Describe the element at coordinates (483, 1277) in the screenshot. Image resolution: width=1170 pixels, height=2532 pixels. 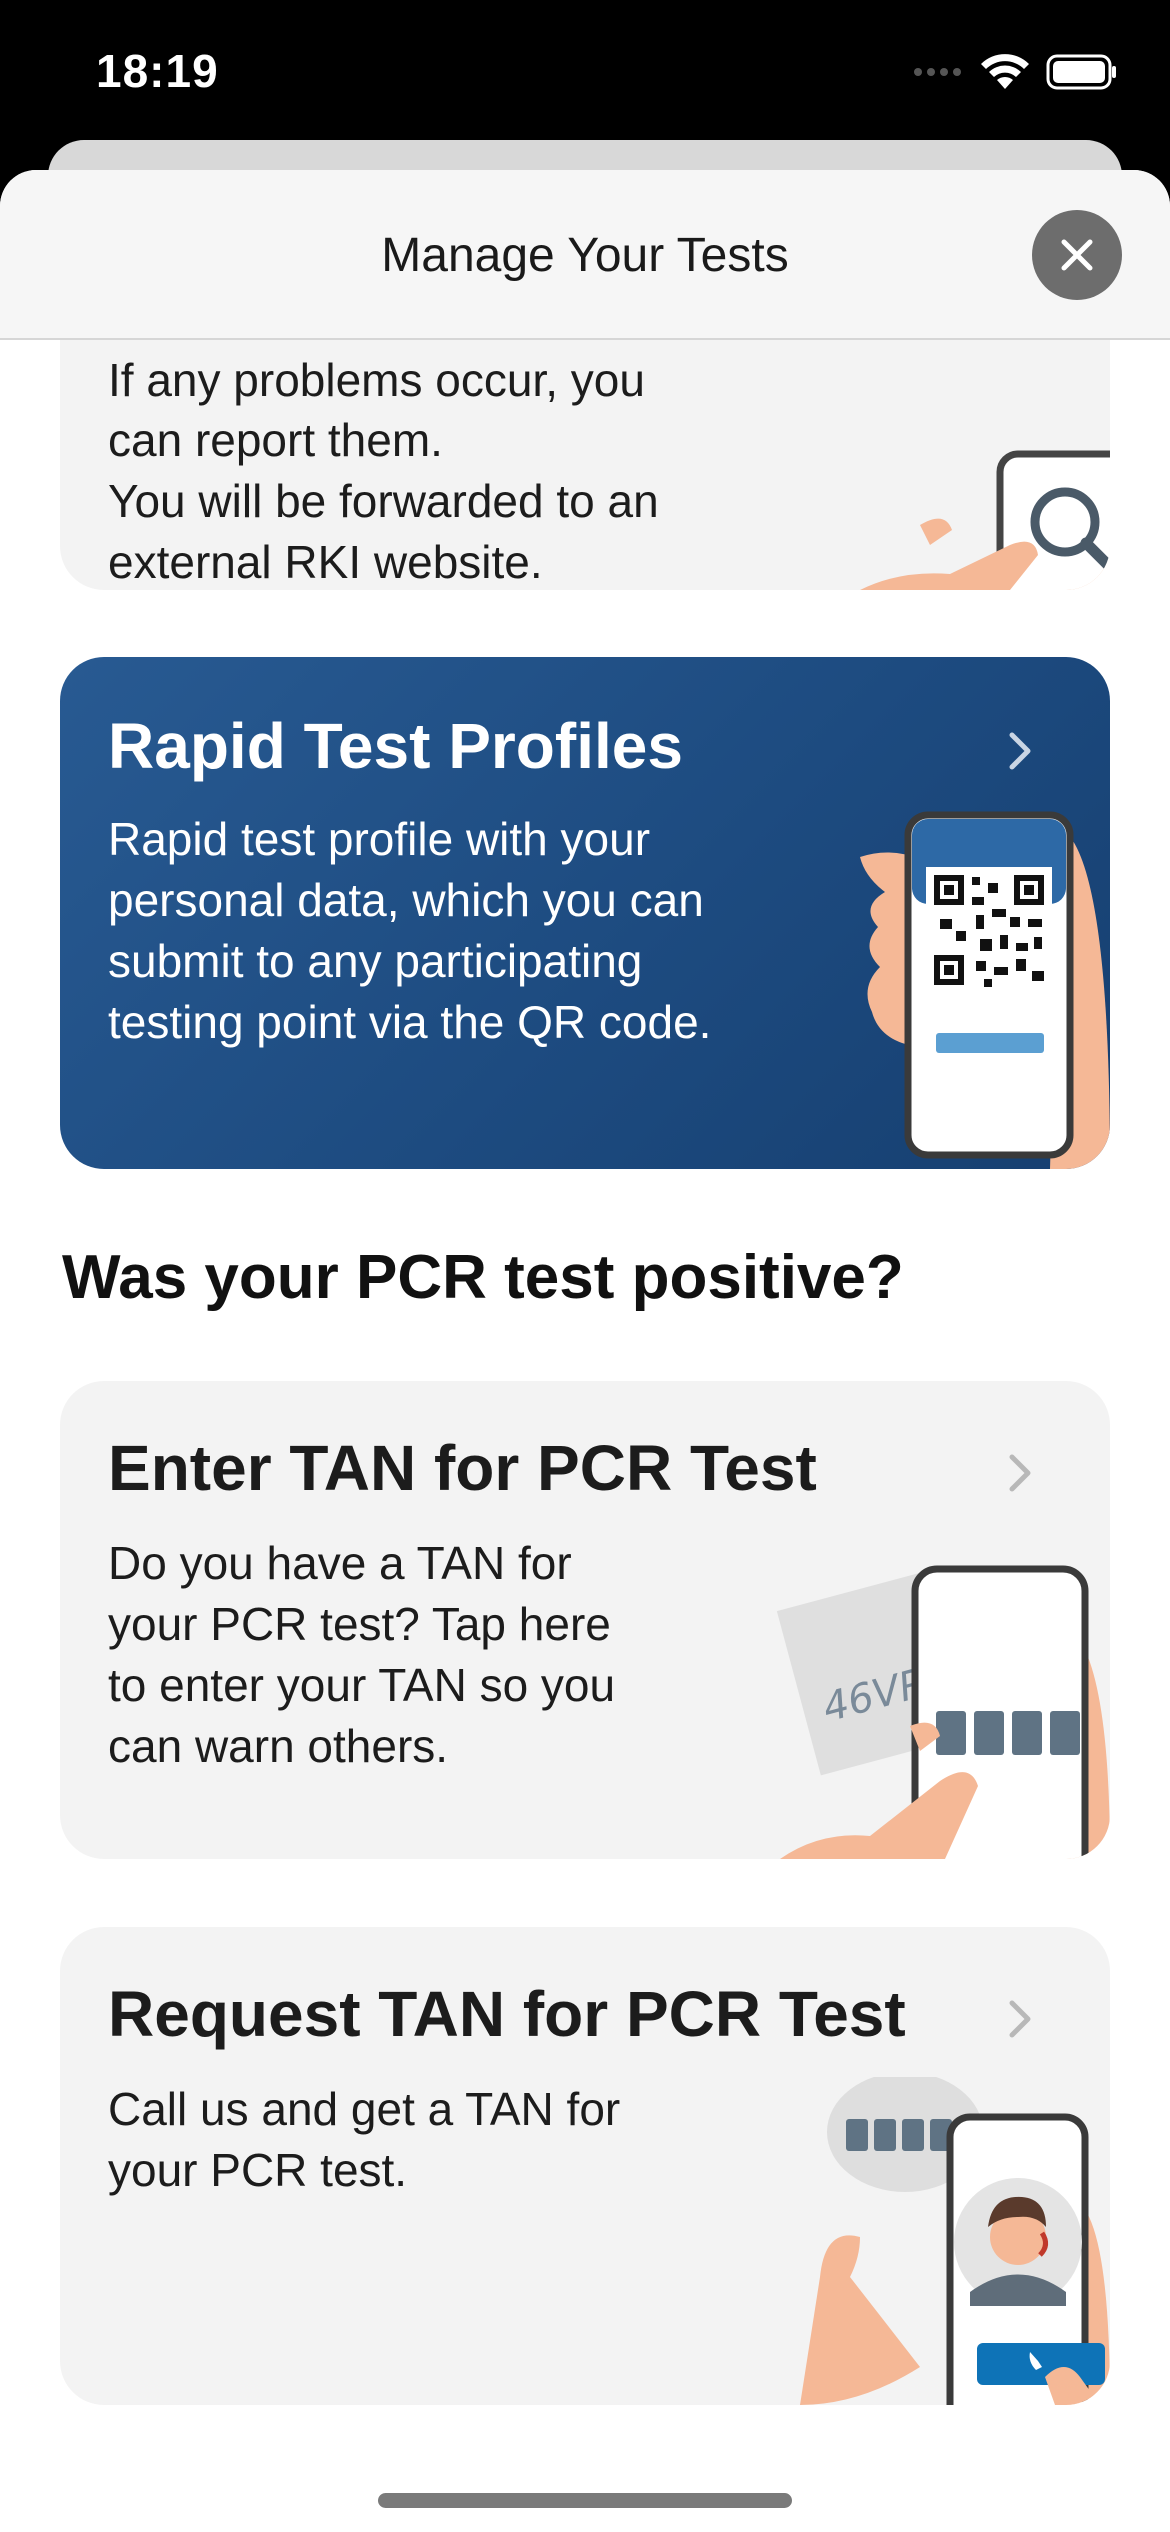
I see `section-heading: Was your PCR test positive?` at that location.